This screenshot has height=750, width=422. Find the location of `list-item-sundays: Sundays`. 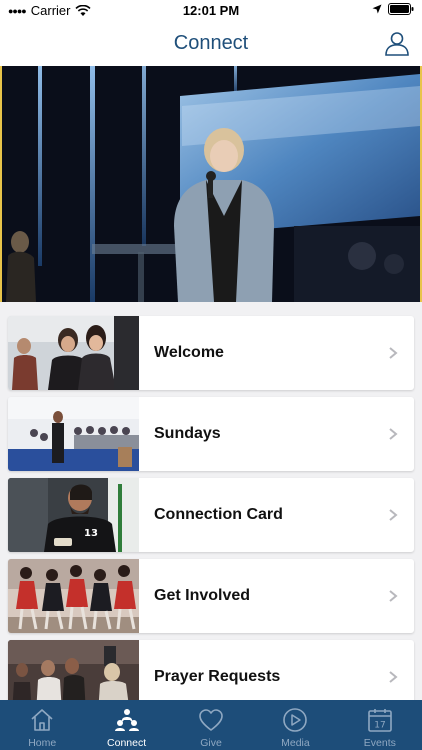

list-item-sundays: Sundays is located at coordinates (211, 434).